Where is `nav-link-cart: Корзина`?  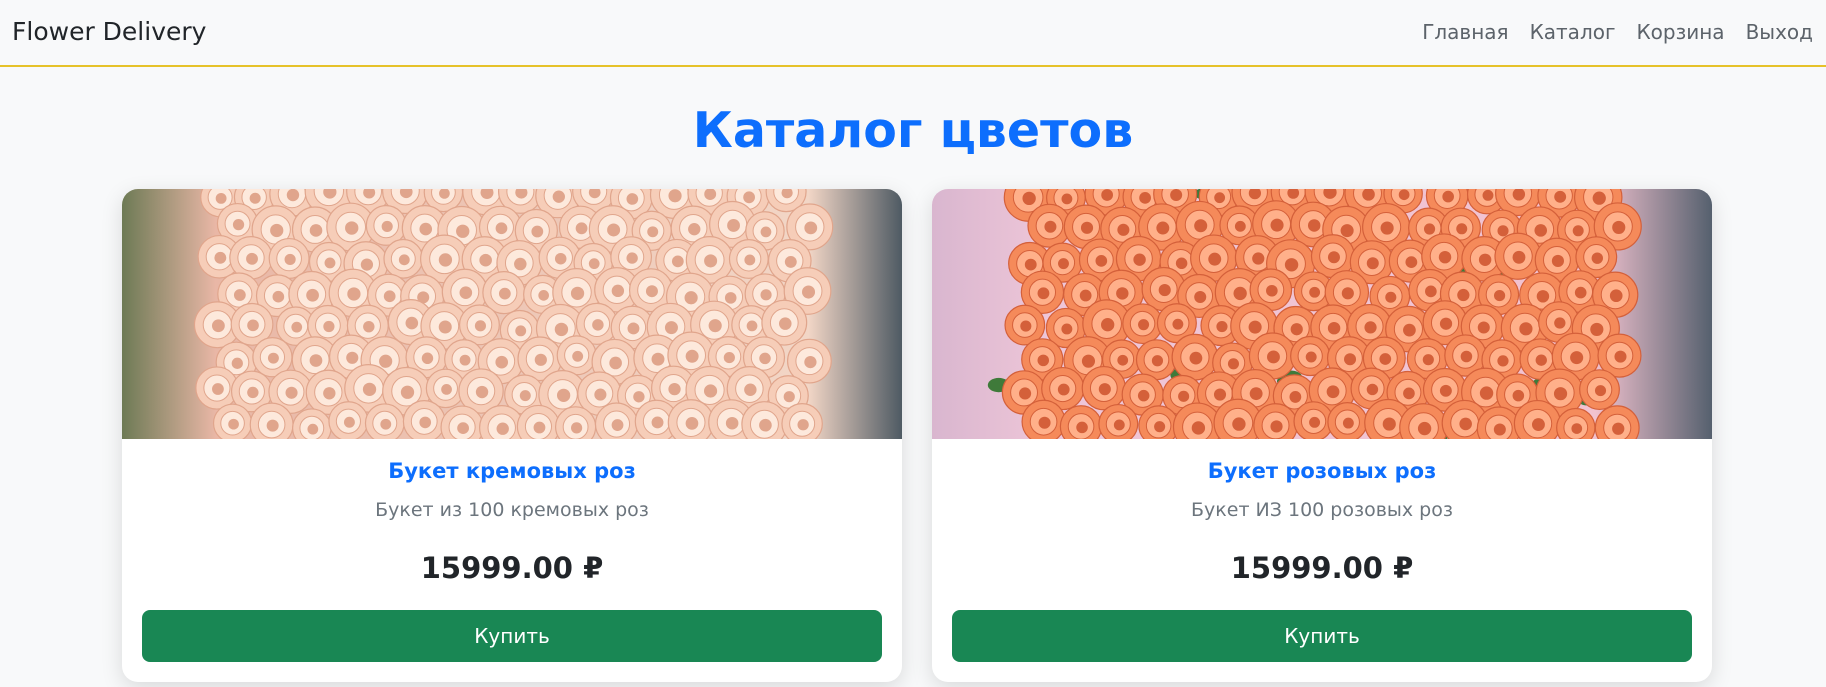 nav-link-cart: Корзина is located at coordinates (1680, 32).